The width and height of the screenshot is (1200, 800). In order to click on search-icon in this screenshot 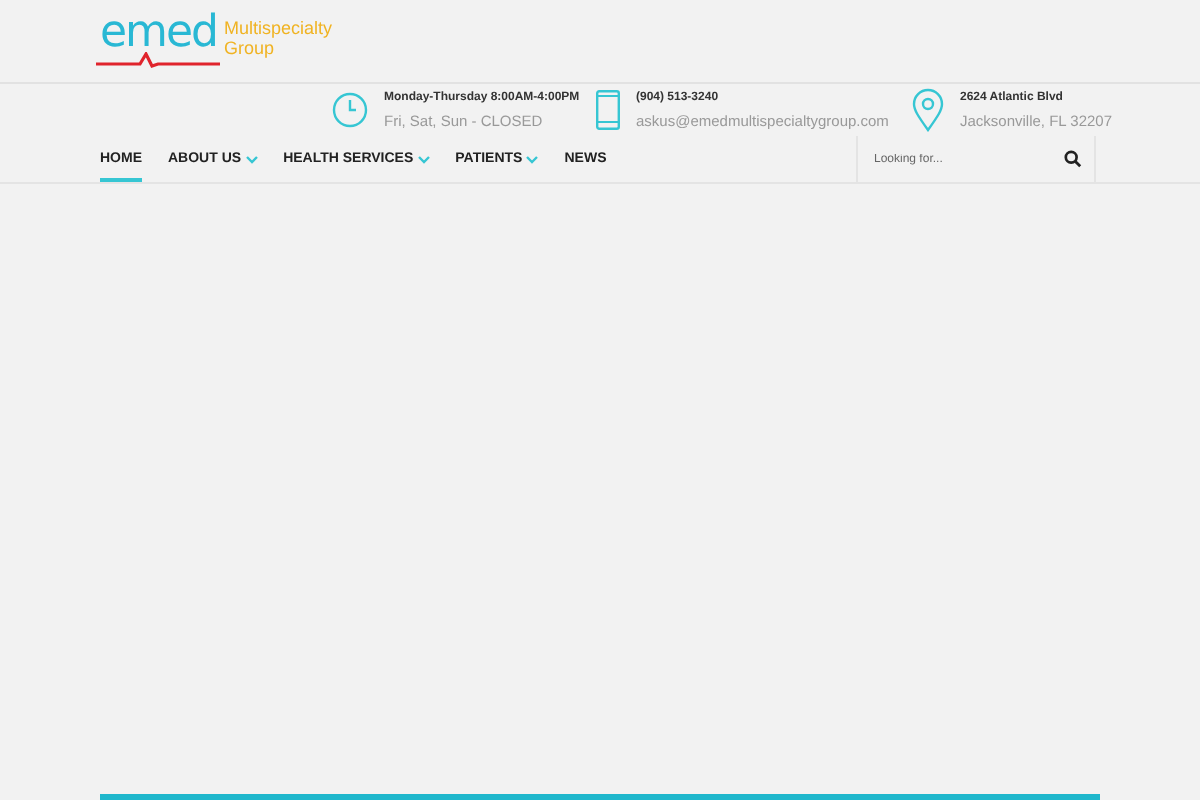, I will do `click(1073, 159)`.